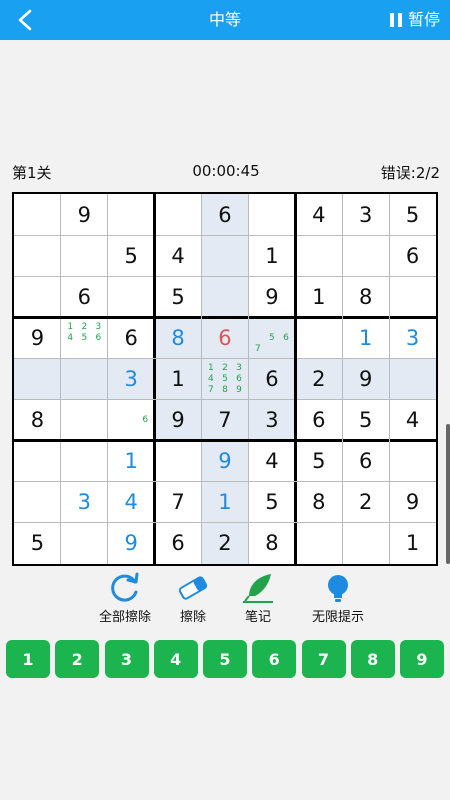 This screenshot has width=450, height=800. I want to click on cell-r6c2, so click(84, 420).